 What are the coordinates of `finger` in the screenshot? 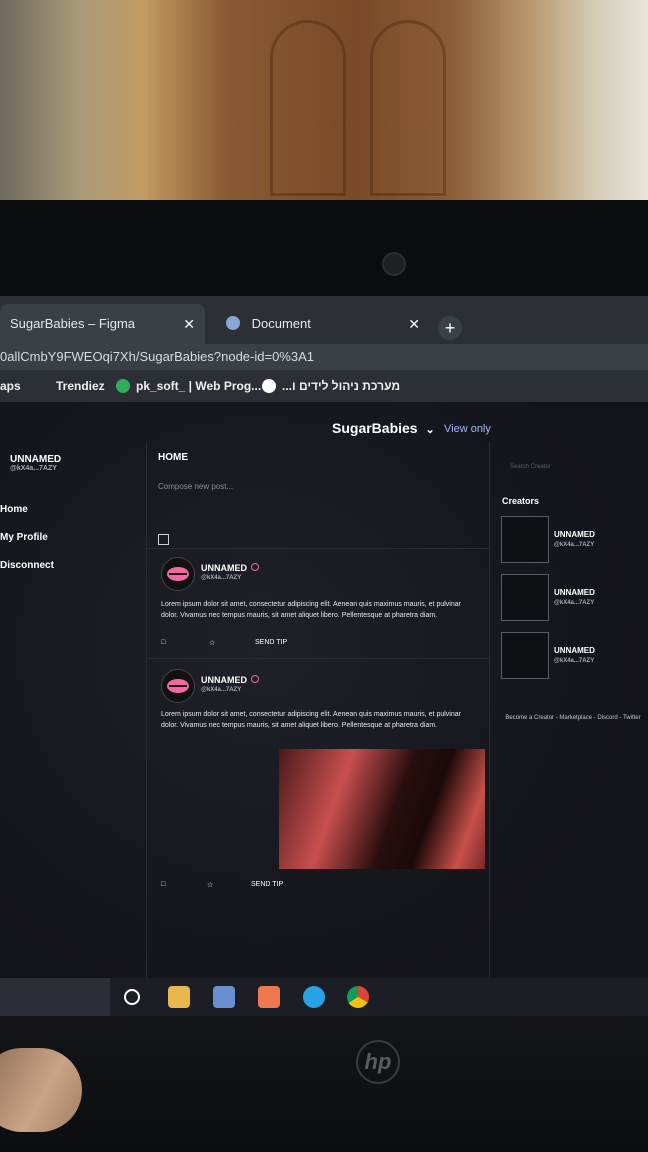 It's located at (41, 1090).